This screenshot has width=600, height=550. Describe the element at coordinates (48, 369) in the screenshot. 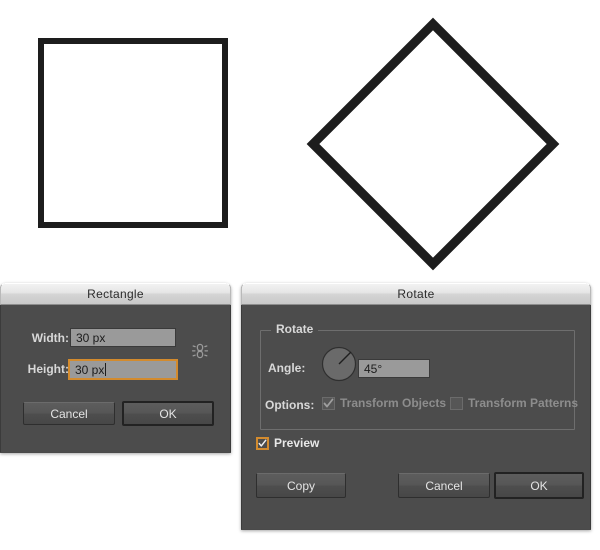

I see `height-label: Height:` at that location.